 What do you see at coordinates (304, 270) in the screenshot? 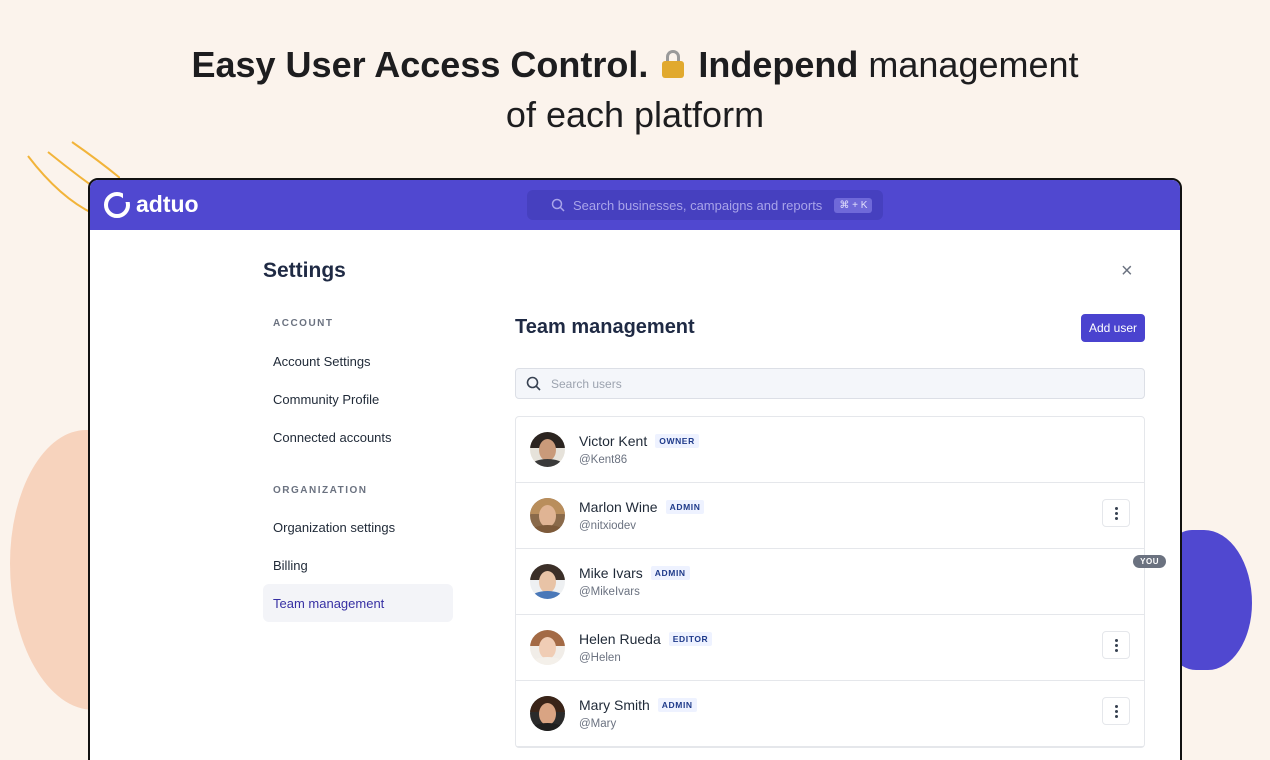
I see `page-title: Settings` at bounding box center [304, 270].